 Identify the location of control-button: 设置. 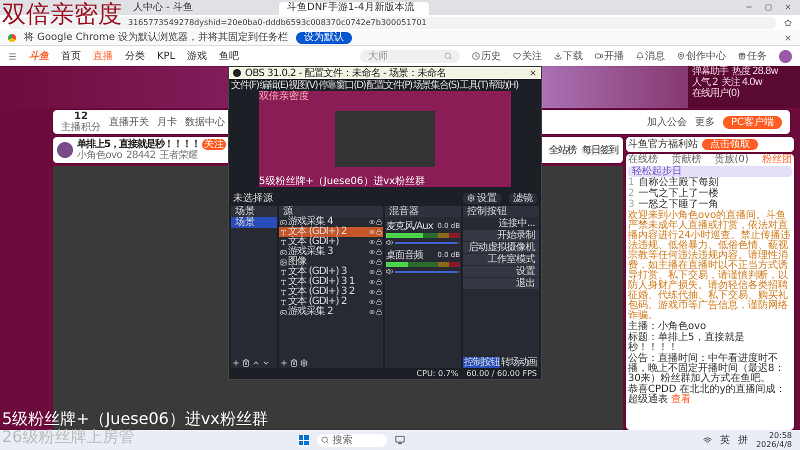
(501, 271).